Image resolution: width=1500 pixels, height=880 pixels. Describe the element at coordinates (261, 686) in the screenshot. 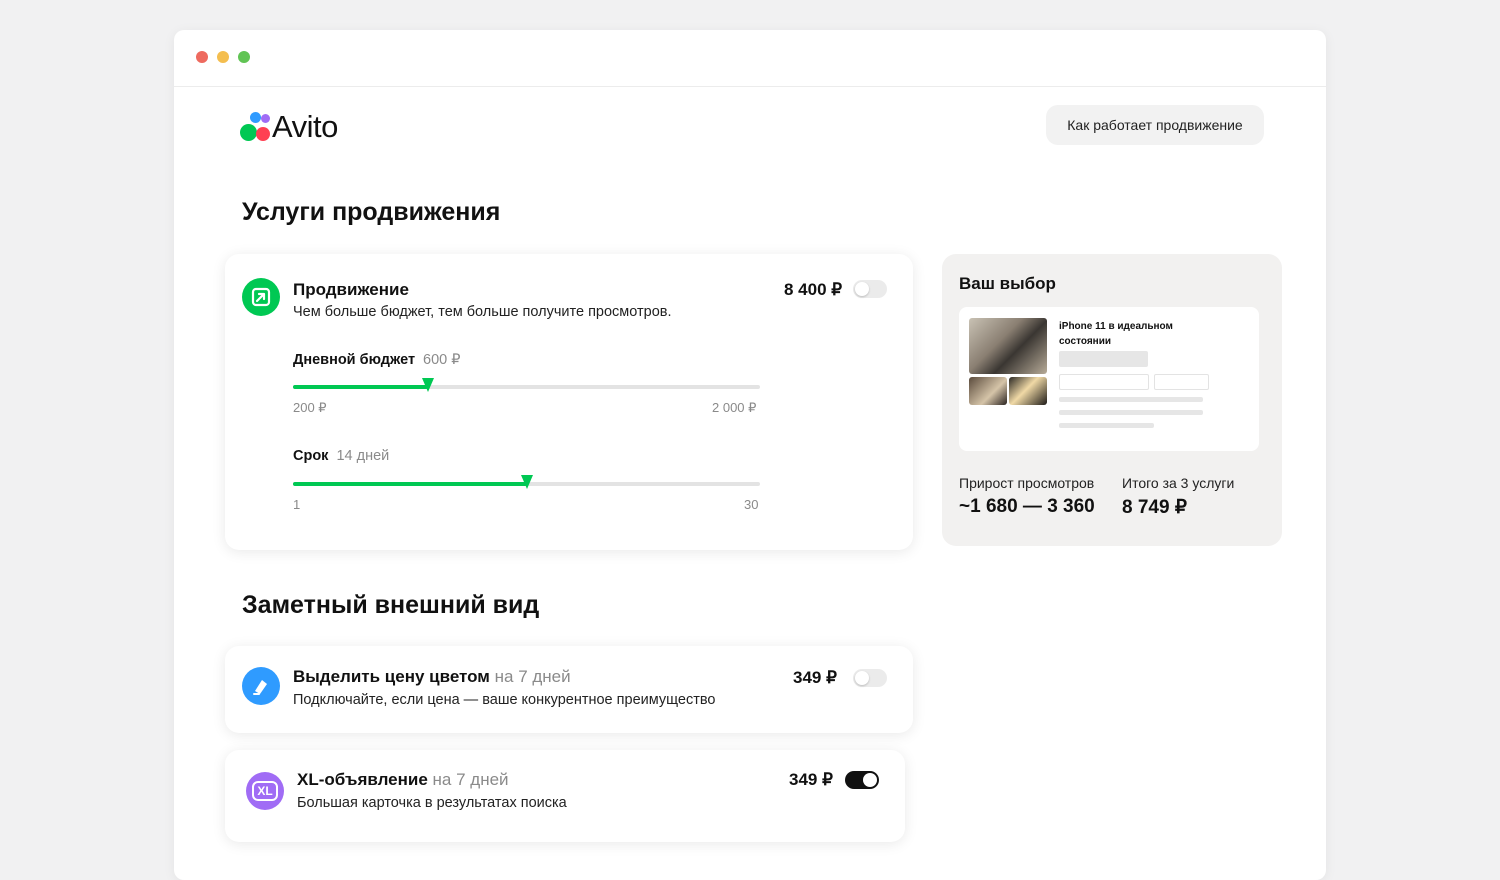

I see `highlighter-icon` at that location.